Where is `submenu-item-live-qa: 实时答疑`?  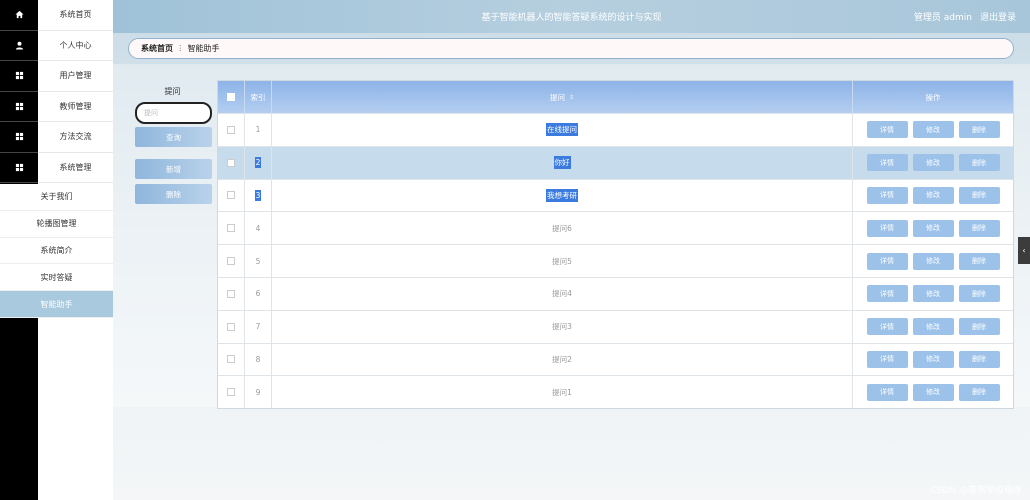
submenu-item-live-qa: 实时答疑 is located at coordinates (56, 278).